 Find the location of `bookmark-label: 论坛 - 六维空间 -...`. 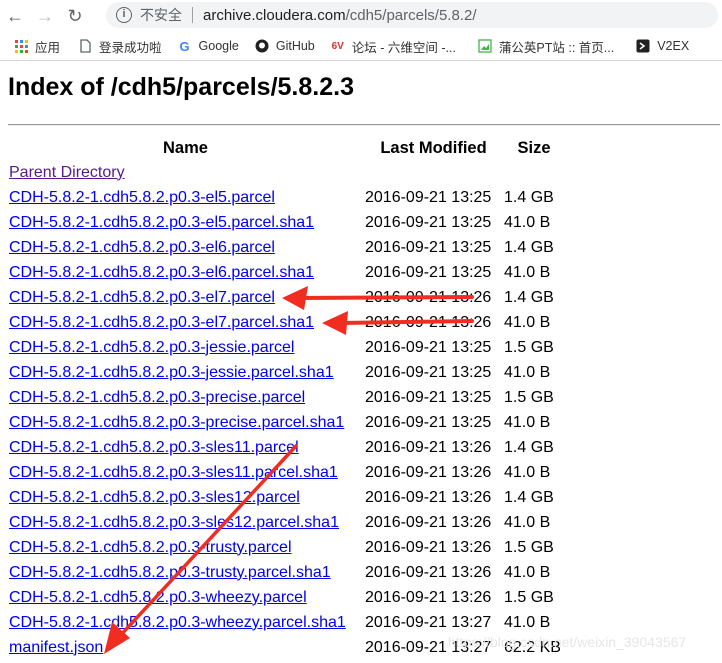

bookmark-label: 论坛 - 六维空间 -... is located at coordinates (403, 47).